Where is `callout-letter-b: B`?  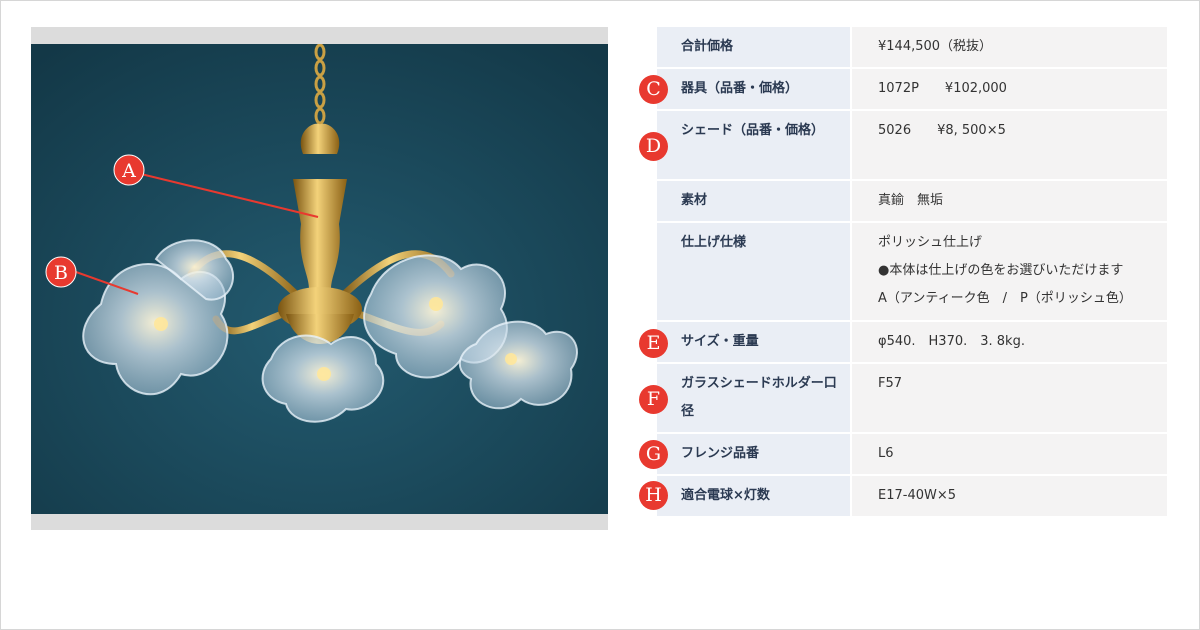
callout-letter-b: B is located at coordinates (61, 273).